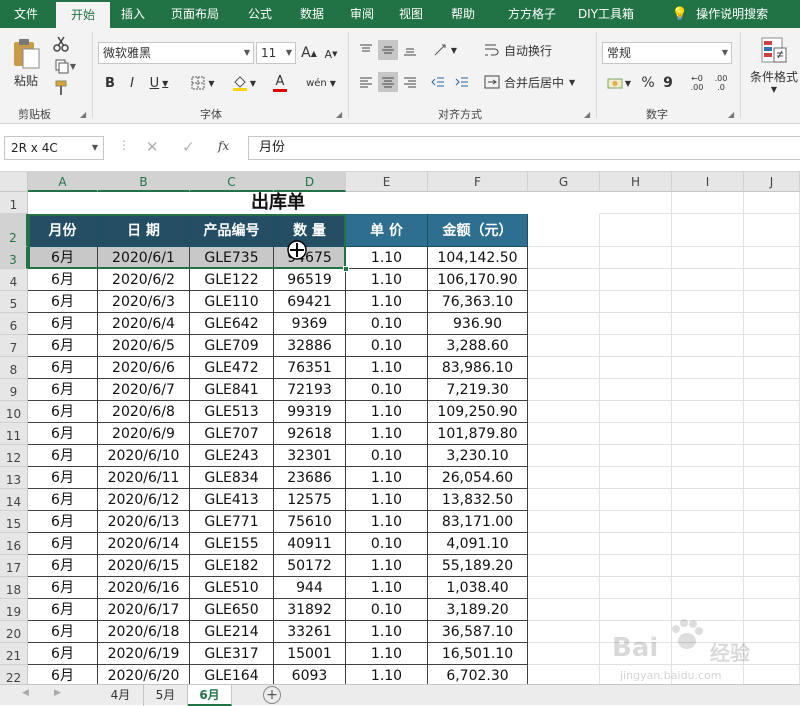 Image resolution: width=800 pixels, height=706 pixels. What do you see at coordinates (133, 14) in the screenshot?
I see `tab-2: 插入` at bounding box center [133, 14].